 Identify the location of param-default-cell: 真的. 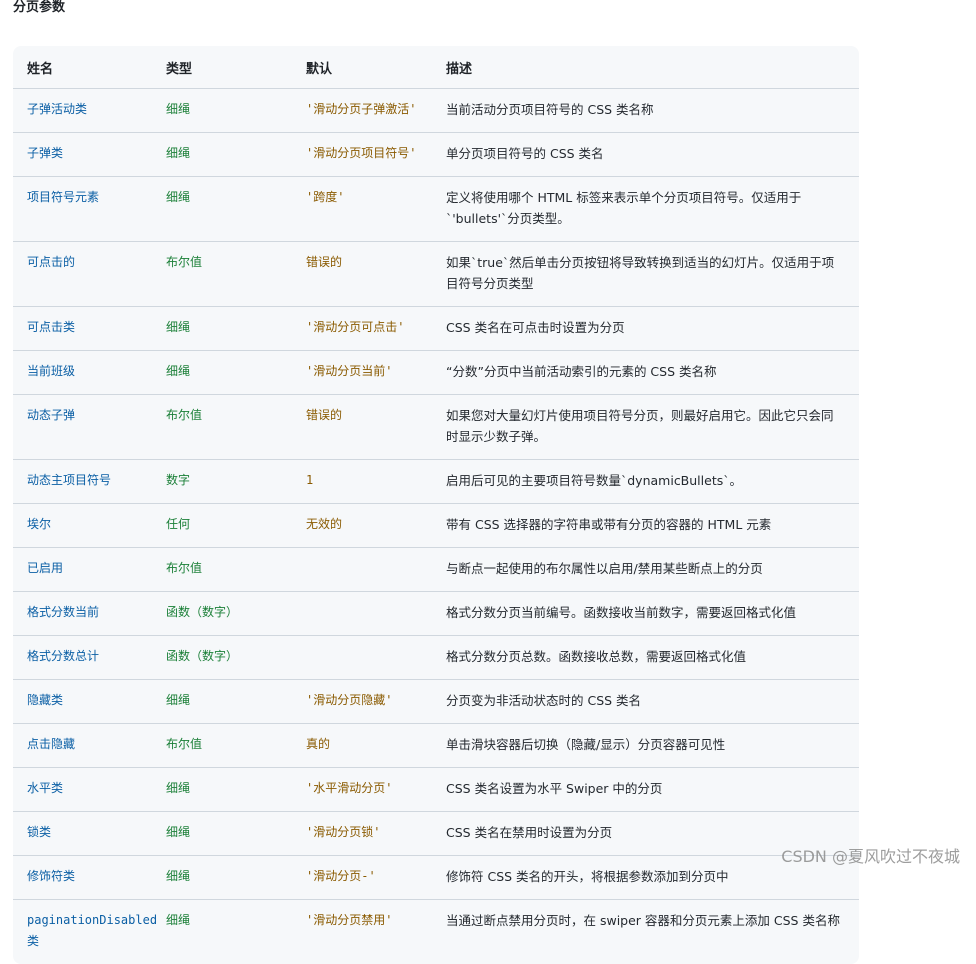
(362, 746).